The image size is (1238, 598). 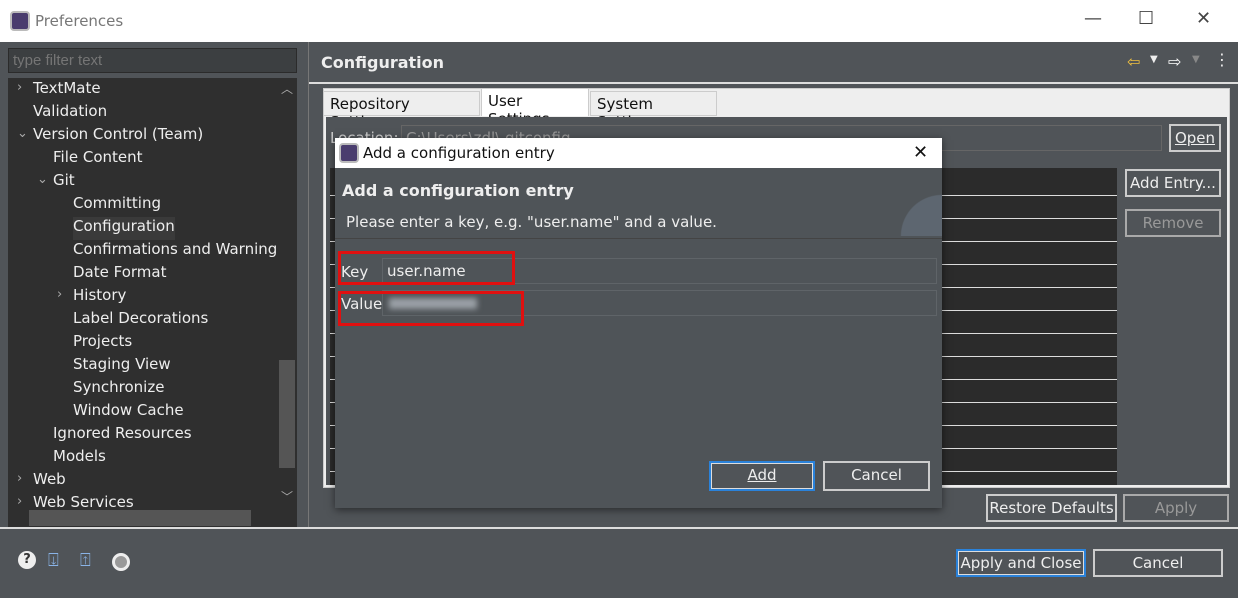 What do you see at coordinates (1021, 563) in the screenshot?
I see `apply-and-close-button: Apply and Close` at bounding box center [1021, 563].